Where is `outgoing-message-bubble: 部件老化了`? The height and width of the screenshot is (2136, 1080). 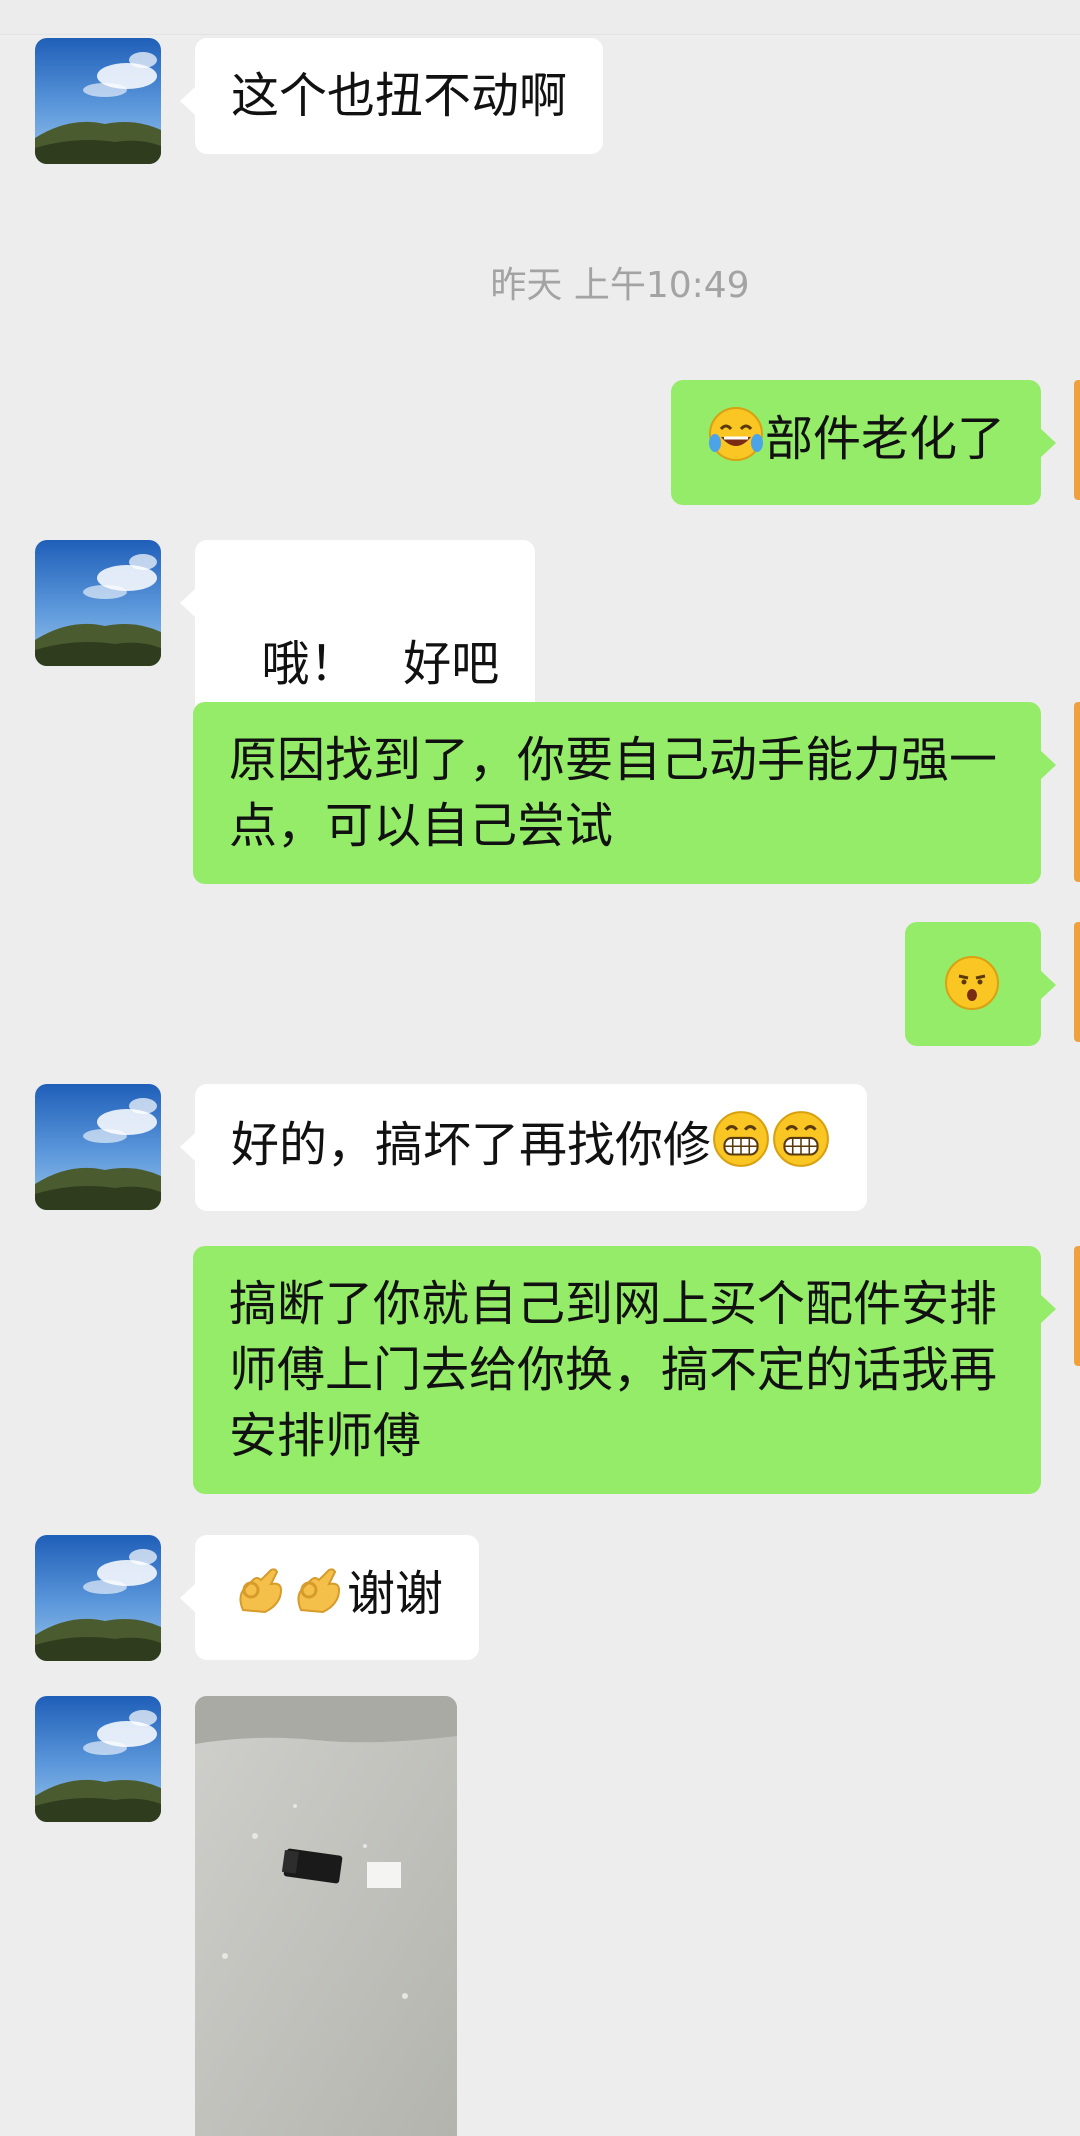
outgoing-message-bubble: 部件老化了 is located at coordinates (863, 442).